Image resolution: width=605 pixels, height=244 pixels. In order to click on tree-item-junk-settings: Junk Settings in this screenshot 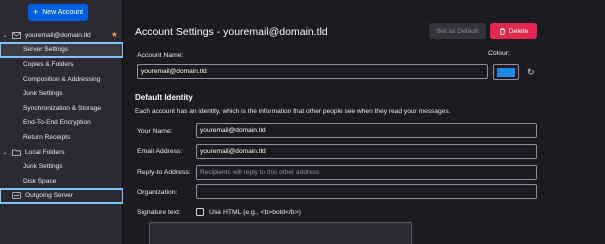, I will do `click(61, 93)`.